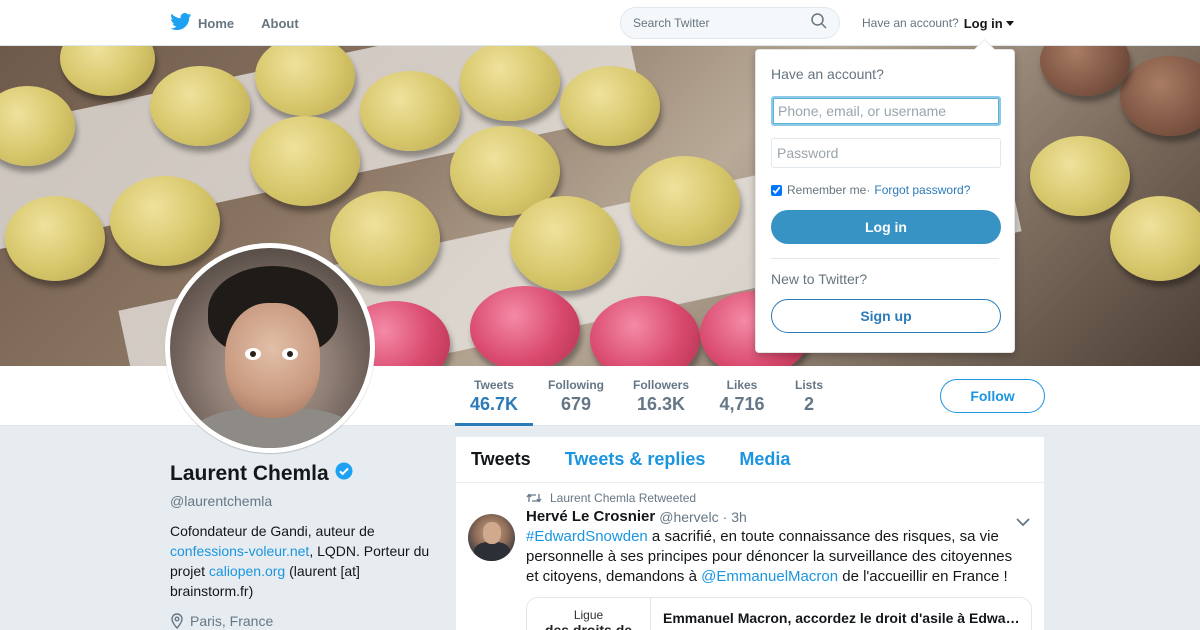 The width and height of the screenshot is (1200, 630). What do you see at coordinates (501, 459) in the screenshot?
I see `tab-tweets: Tweets` at bounding box center [501, 459].